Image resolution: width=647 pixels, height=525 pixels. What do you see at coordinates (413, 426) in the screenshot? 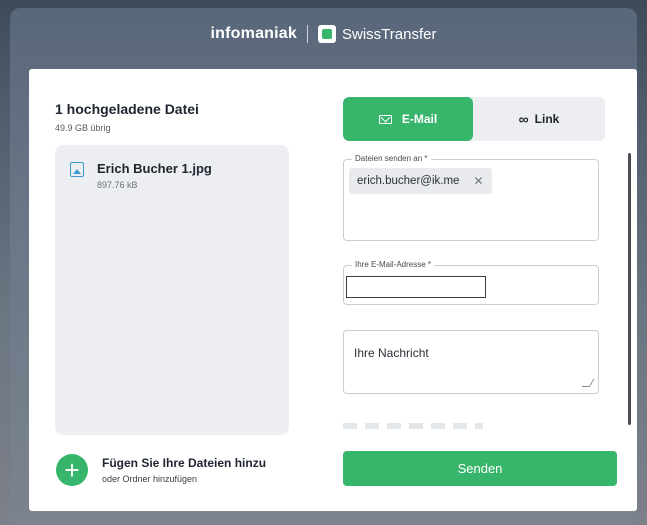
I see `hidden-field-hint` at bounding box center [413, 426].